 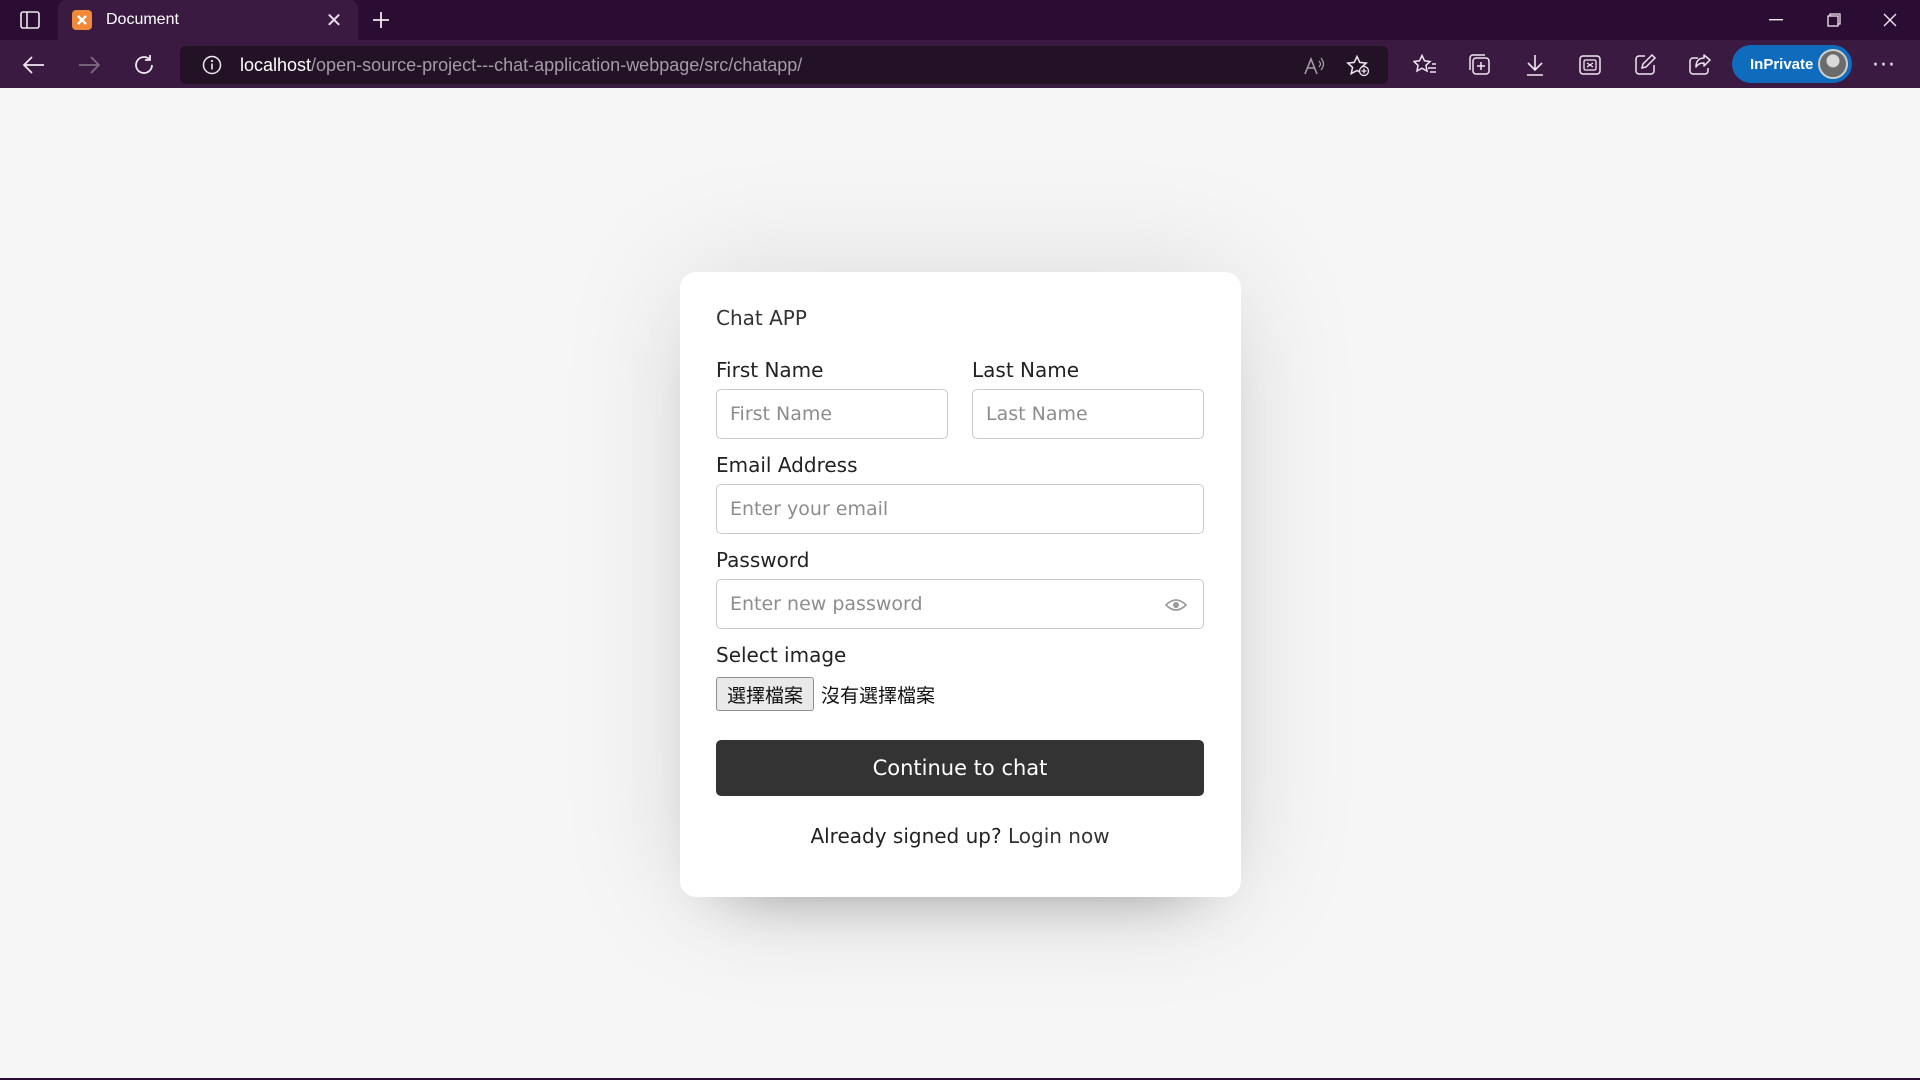 I want to click on image-label: Select image, so click(x=781, y=655).